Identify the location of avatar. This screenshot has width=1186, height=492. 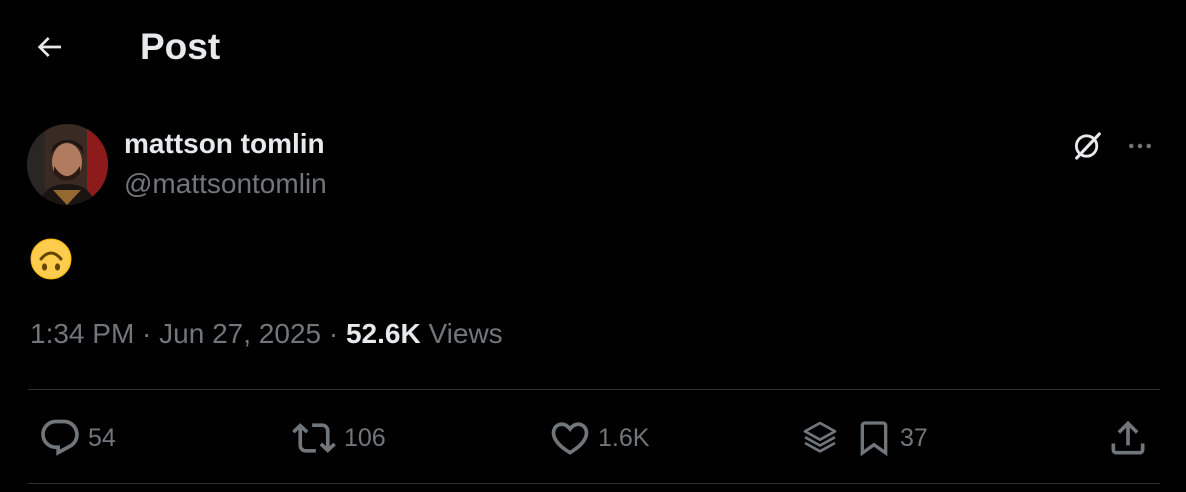
(67, 164).